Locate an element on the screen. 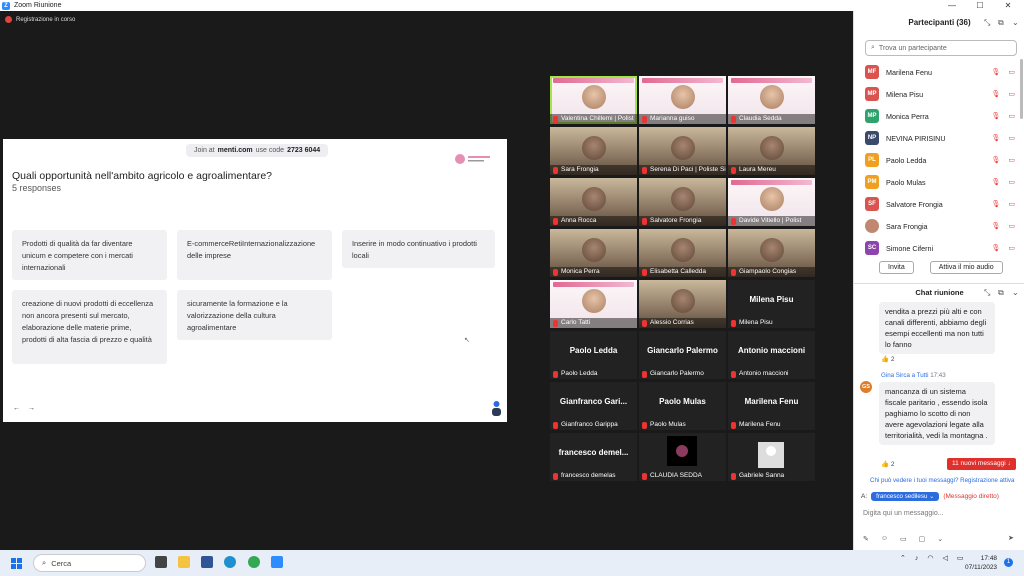 The width and height of the screenshot is (1024, 576). participant-search-input: ⌕ Trova un partecipante is located at coordinates (941, 48).